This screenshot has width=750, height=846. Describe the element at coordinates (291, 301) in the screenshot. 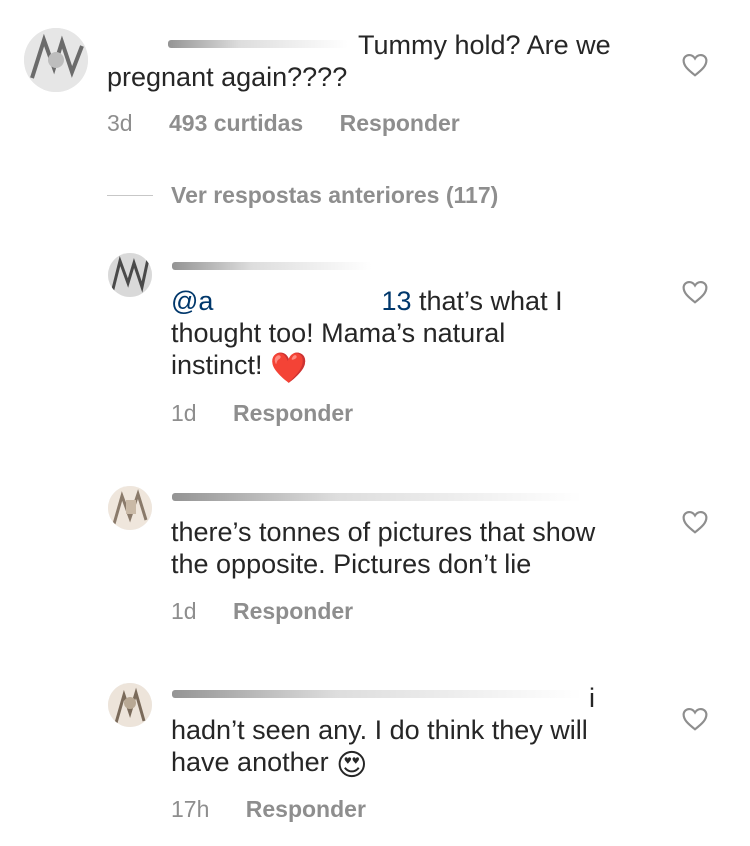

I see `mention-link: @a 13` at that location.